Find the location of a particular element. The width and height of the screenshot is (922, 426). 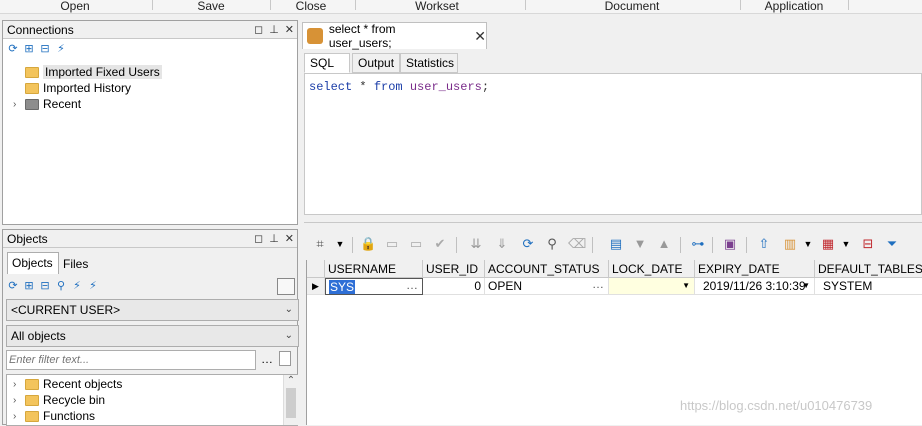

scroll-up-icon: ⌃ is located at coordinates (291, 380).